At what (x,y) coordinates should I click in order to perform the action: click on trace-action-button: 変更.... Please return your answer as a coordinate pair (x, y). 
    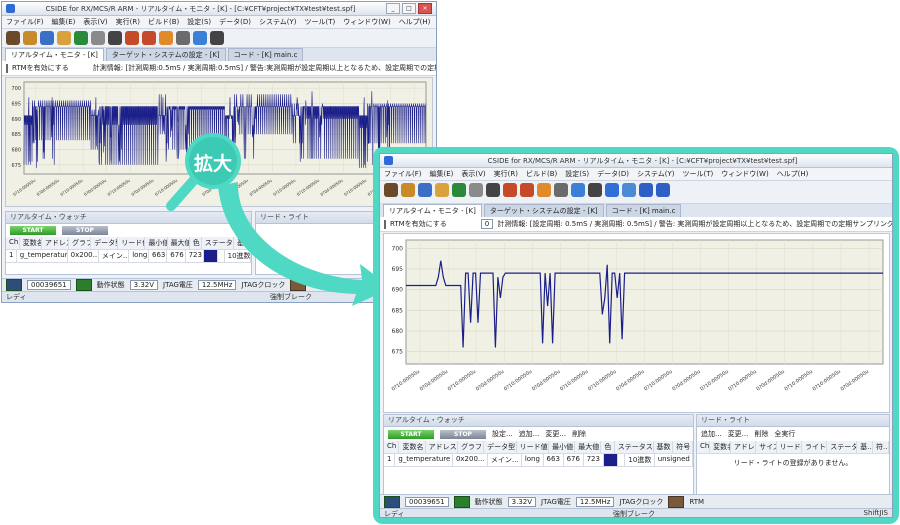
    Looking at the image, I should click on (738, 434).